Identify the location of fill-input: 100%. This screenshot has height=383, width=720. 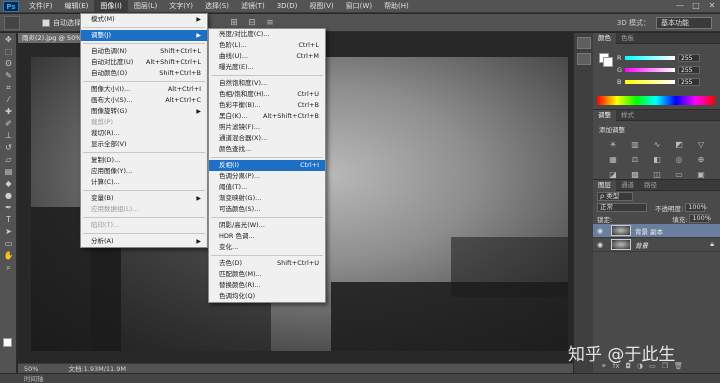
(700, 218).